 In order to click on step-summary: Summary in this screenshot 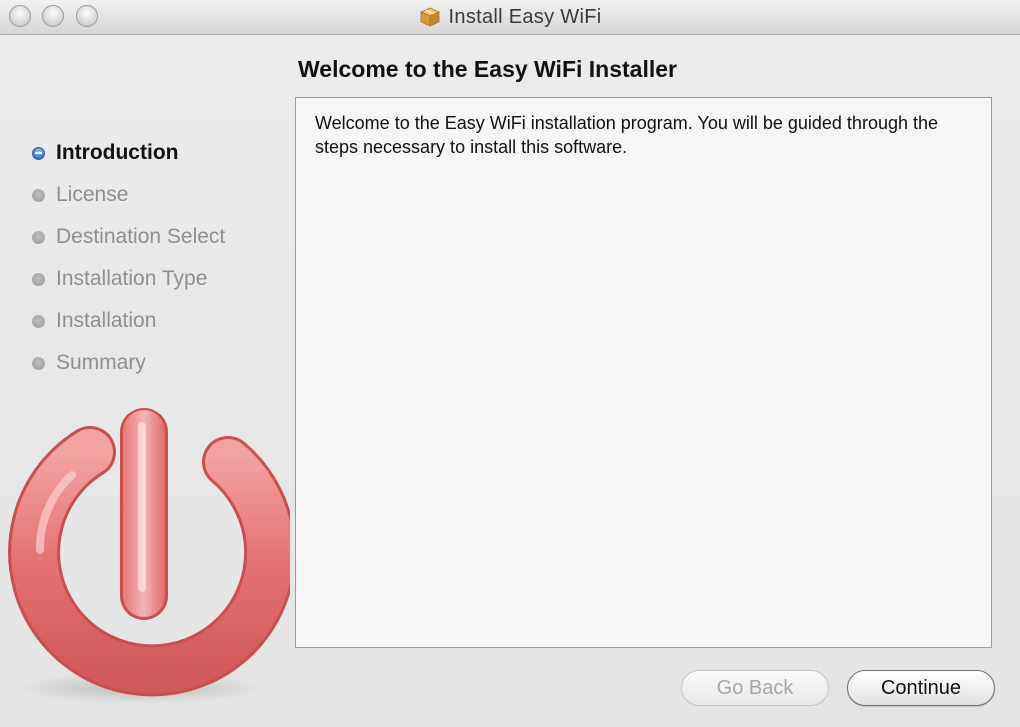, I will do `click(128, 363)`.